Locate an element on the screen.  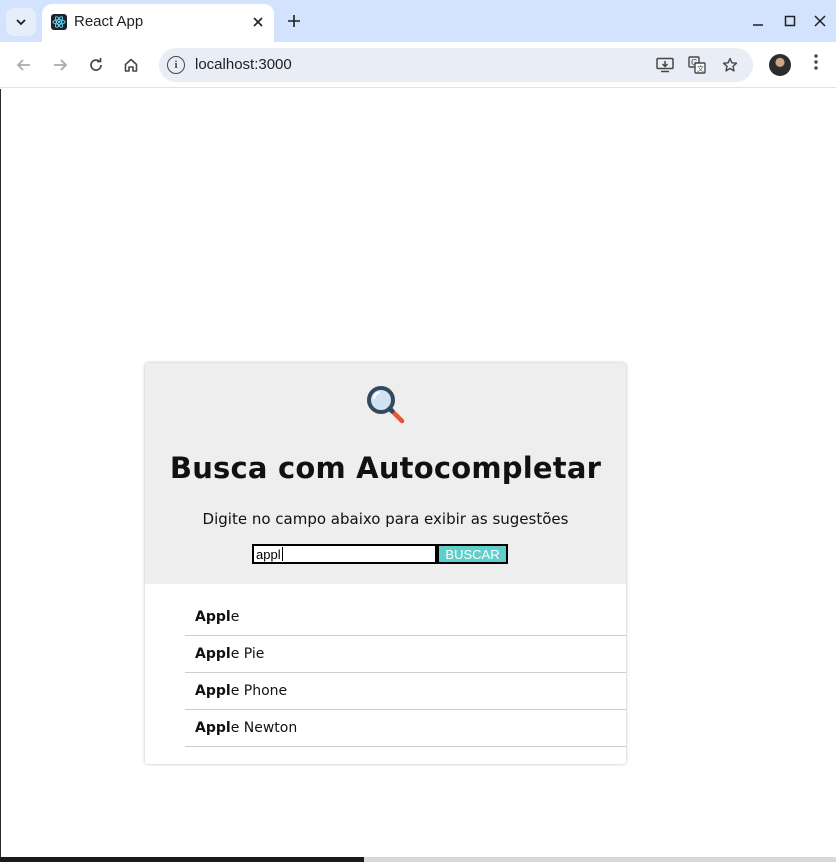
profile-avatar is located at coordinates (780, 65).